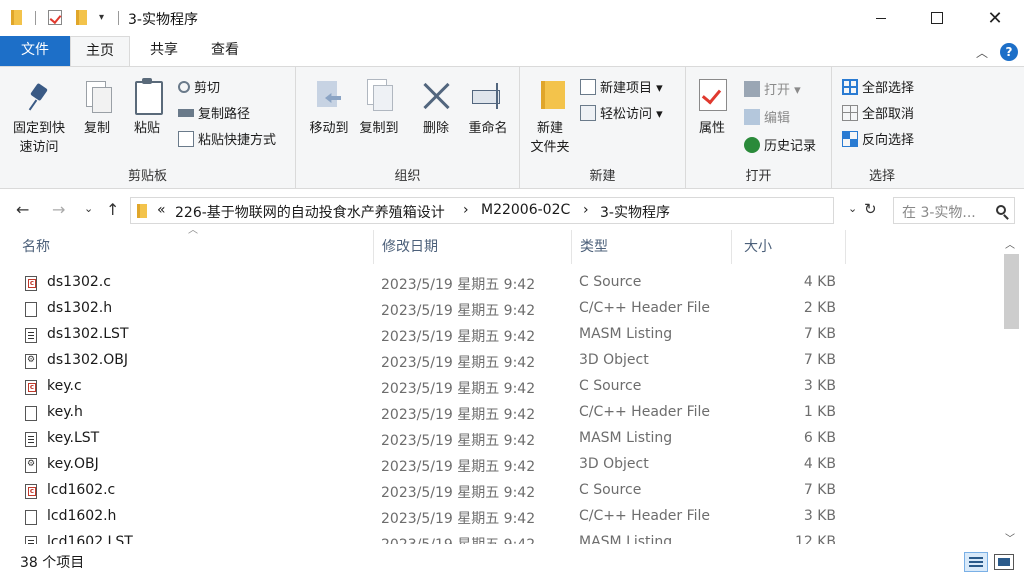  I want to click on collapse-ribbon-icon: ︿, so click(982, 52).